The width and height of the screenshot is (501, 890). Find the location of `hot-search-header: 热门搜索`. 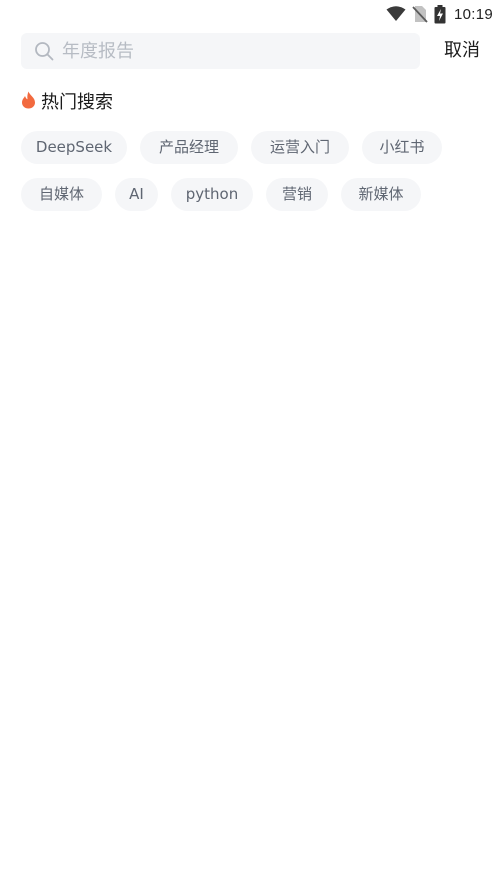

hot-search-header: 热门搜索 is located at coordinates (67, 101).